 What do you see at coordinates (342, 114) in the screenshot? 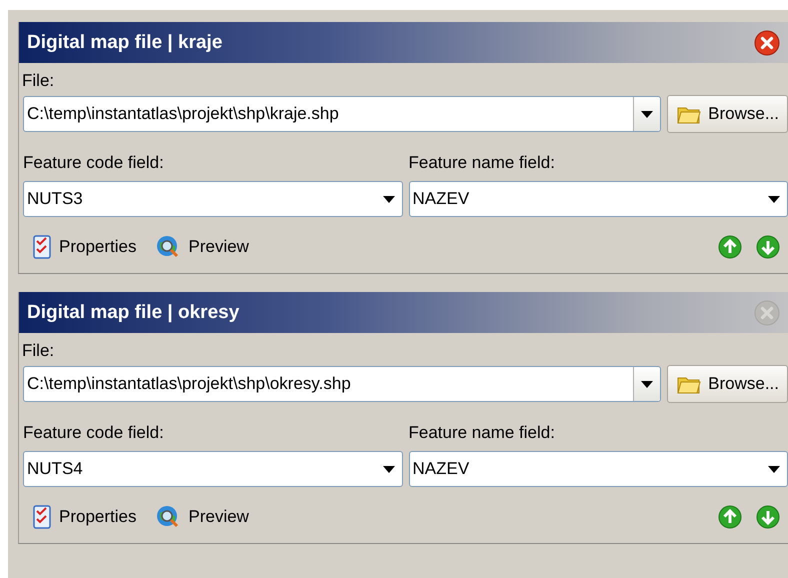
I see `file-path-combo: C:\temp\instantatlas\projekt\shp\kraje.shp` at bounding box center [342, 114].